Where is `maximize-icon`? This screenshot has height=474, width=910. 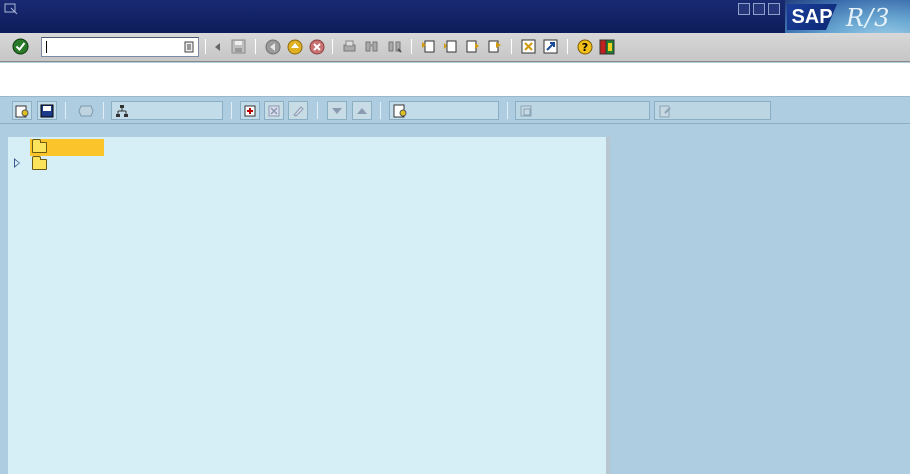
maximize-icon is located at coordinates (759, 9).